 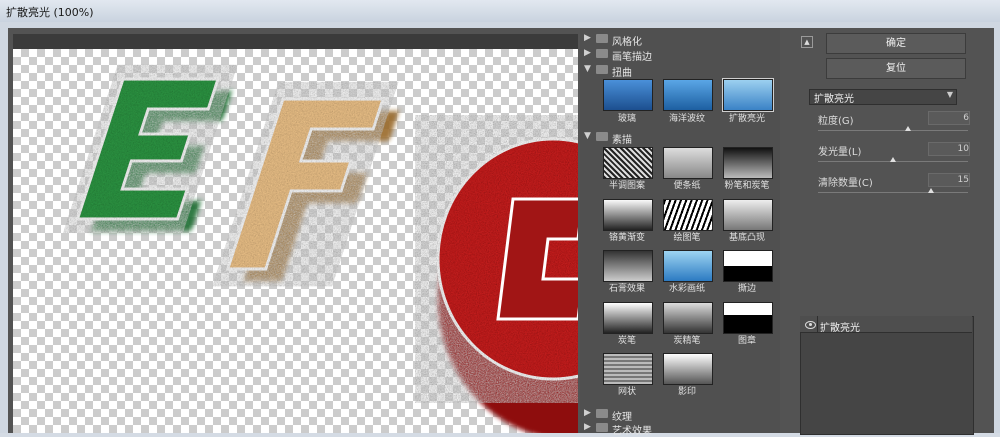 I want to click on param-label-glow-amount: 发光量(L), so click(x=840, y=152).